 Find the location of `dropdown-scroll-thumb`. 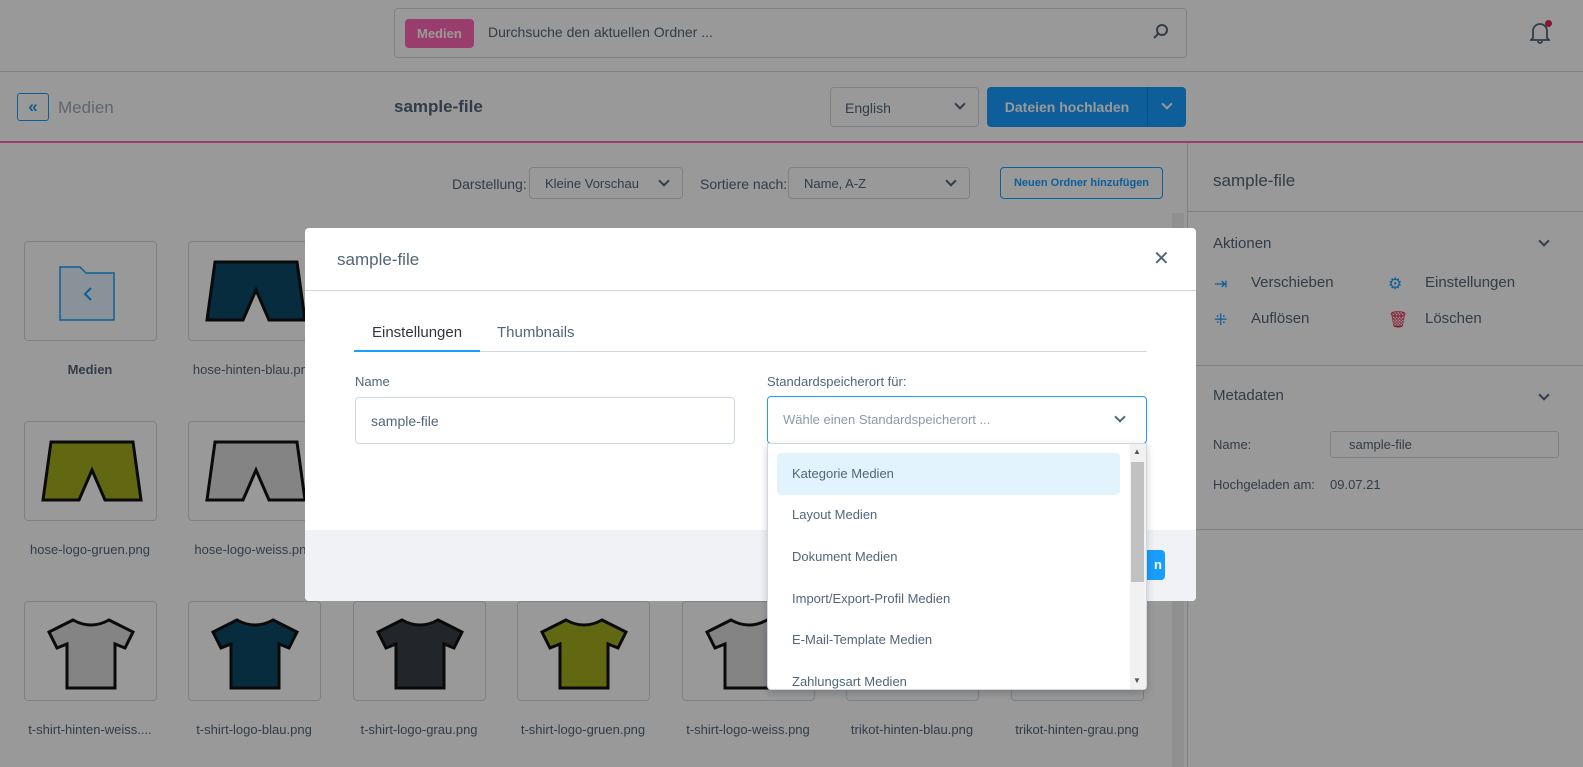

dropdown-scroll-thumb is located at coordinates (1137, 522).